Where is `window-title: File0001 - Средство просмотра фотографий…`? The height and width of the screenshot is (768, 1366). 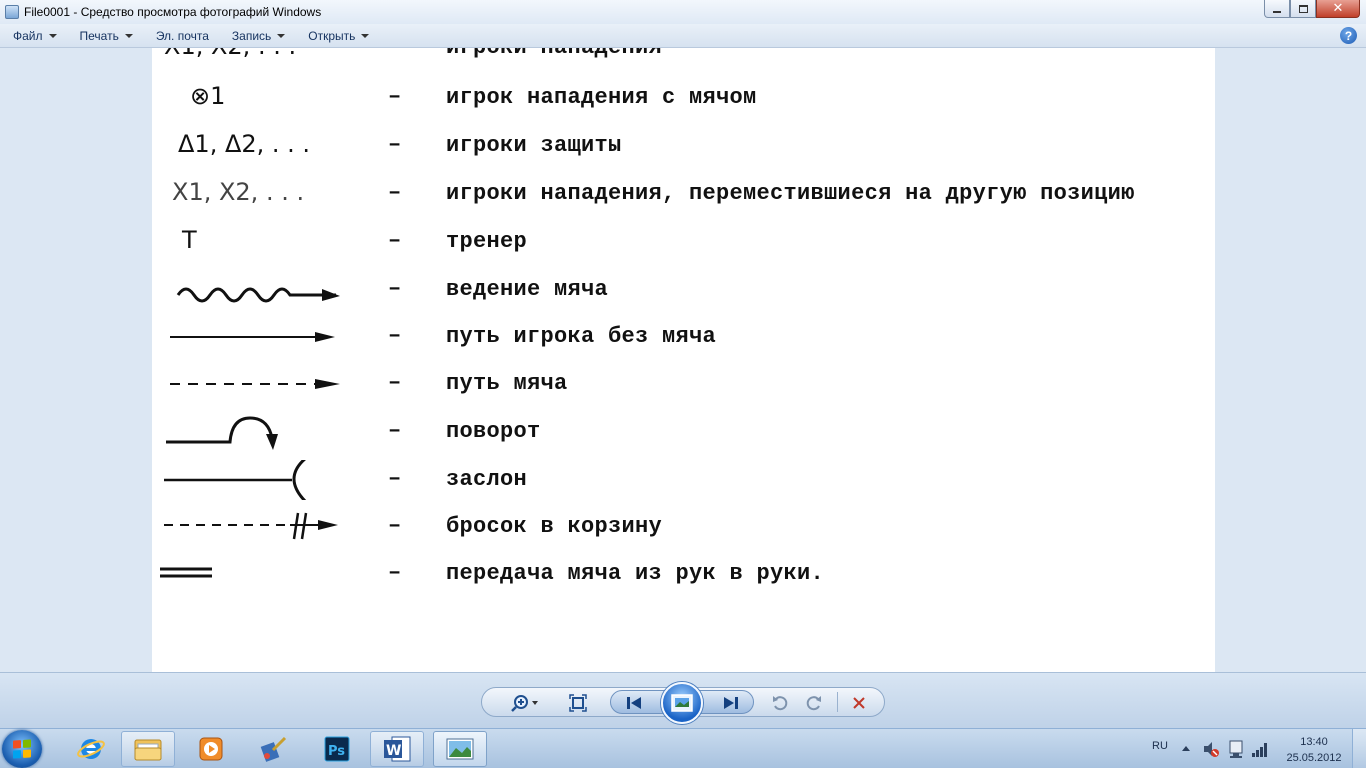 window-title: File0001 - Средство просмотра фотографий… is located at coordinates (173, 12).